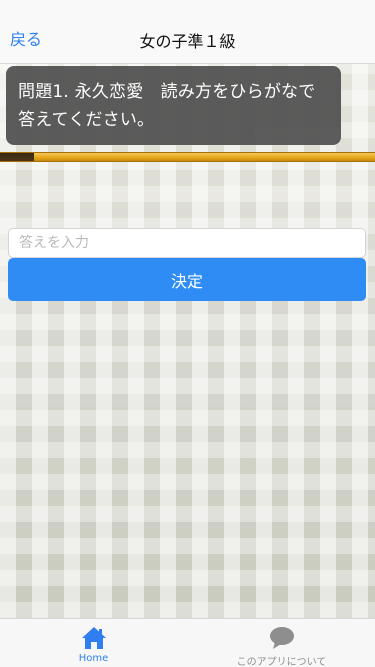 This screenshot has height=667, width=375. I want to click on nav-bar: 戻る 女の子準１級, so click(187, 32).